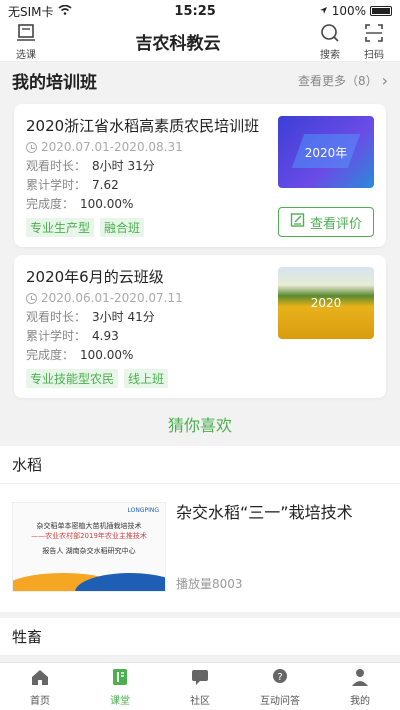 This screenshot has width=400, height=710. Describe the element at coordinates (122, 227) in the screenshot. I see `tag: 融合班` at that location.